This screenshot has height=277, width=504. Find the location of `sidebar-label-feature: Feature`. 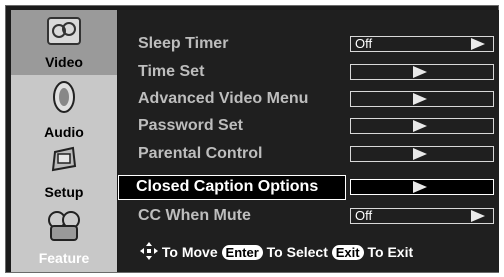

sidebar-label-feature: Feature is located at coordinates (64, 258).